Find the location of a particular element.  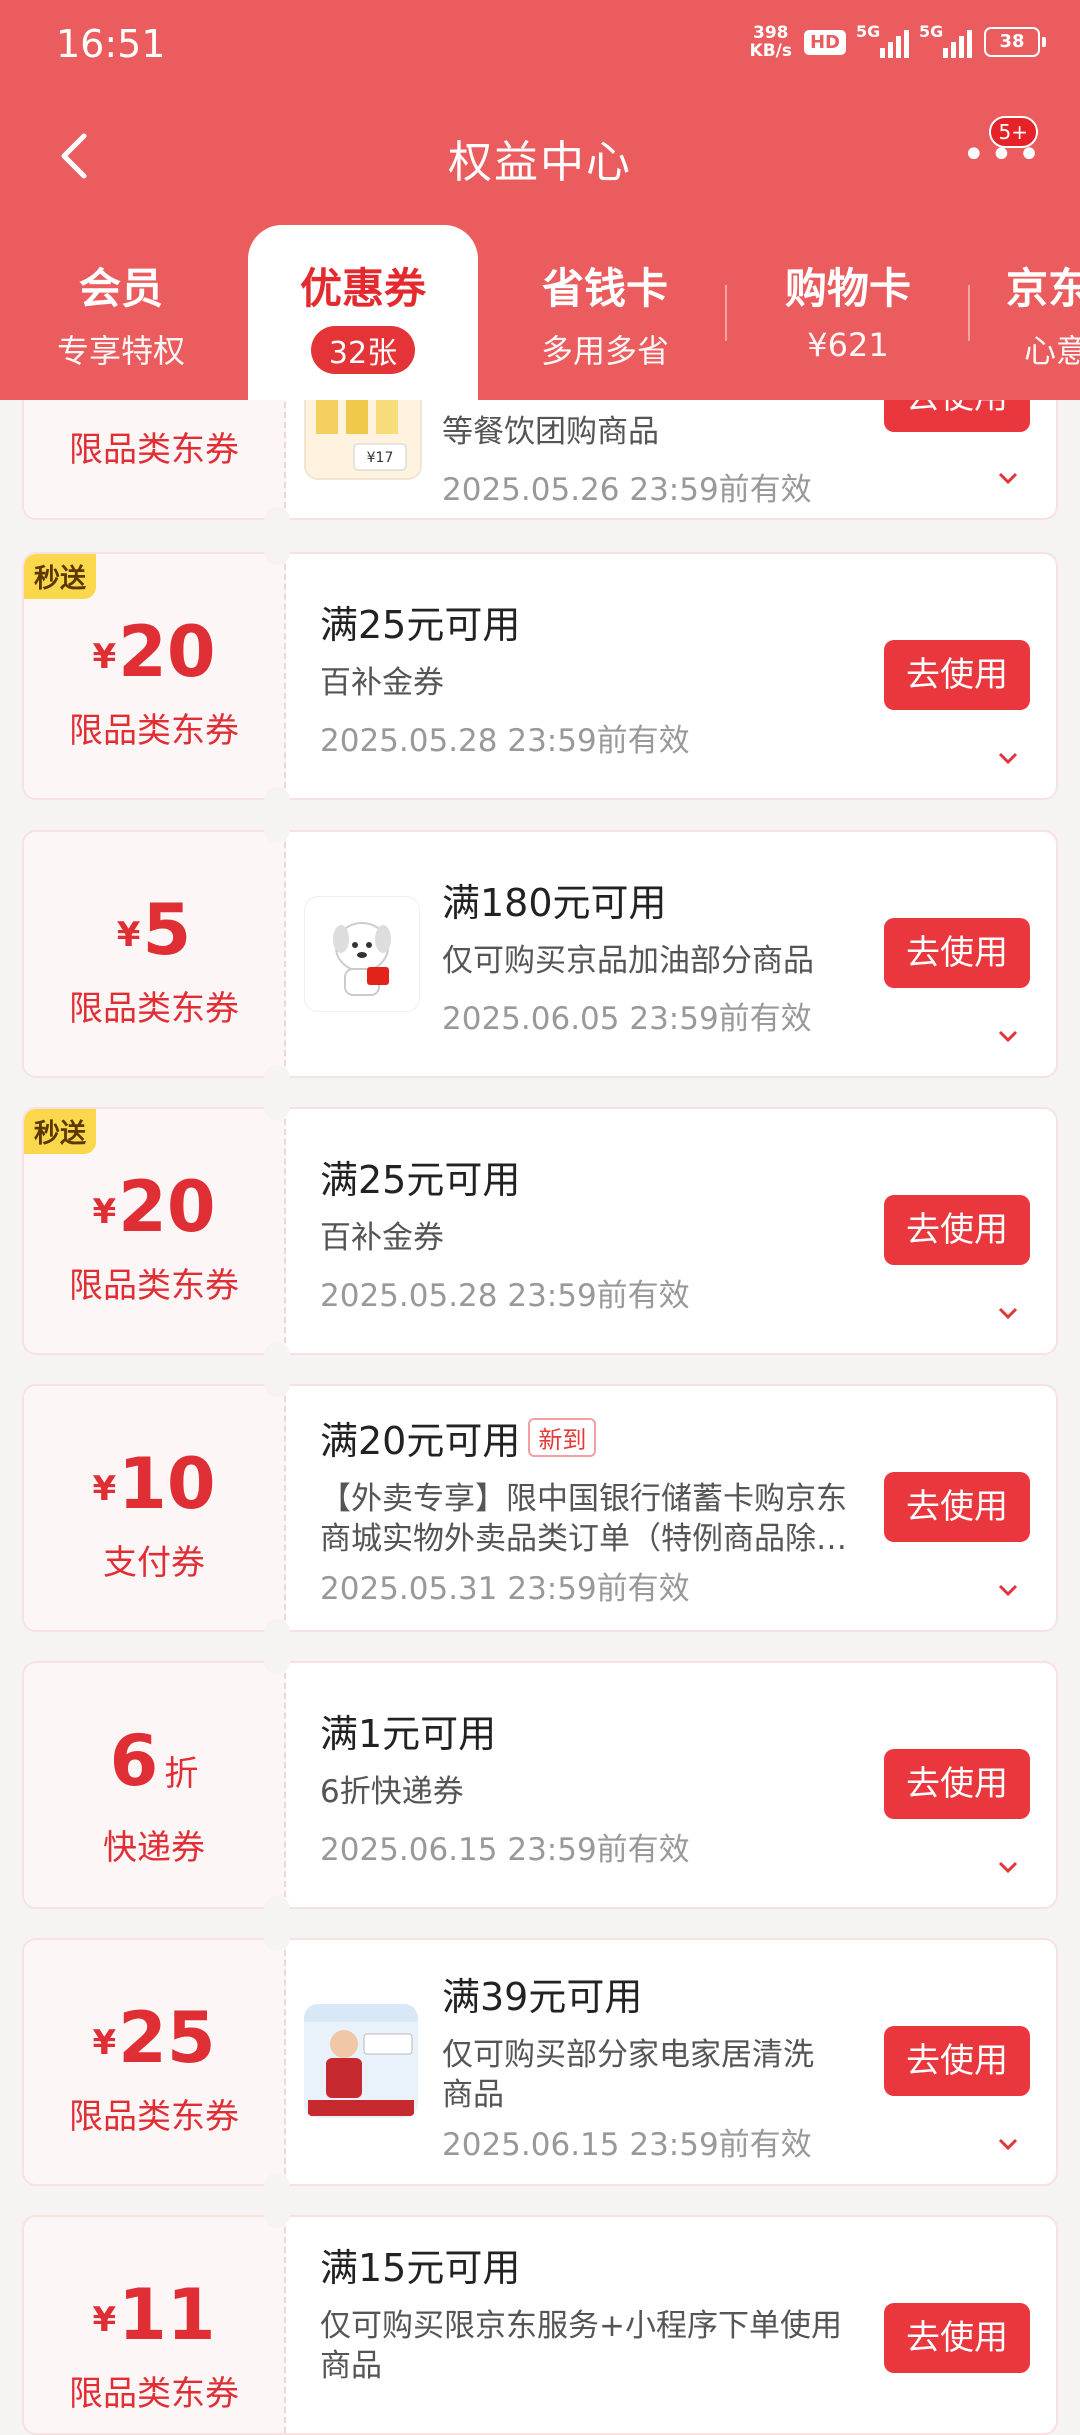

coupon-condition: 满25元可用 is located at coordinates (420, 1180).